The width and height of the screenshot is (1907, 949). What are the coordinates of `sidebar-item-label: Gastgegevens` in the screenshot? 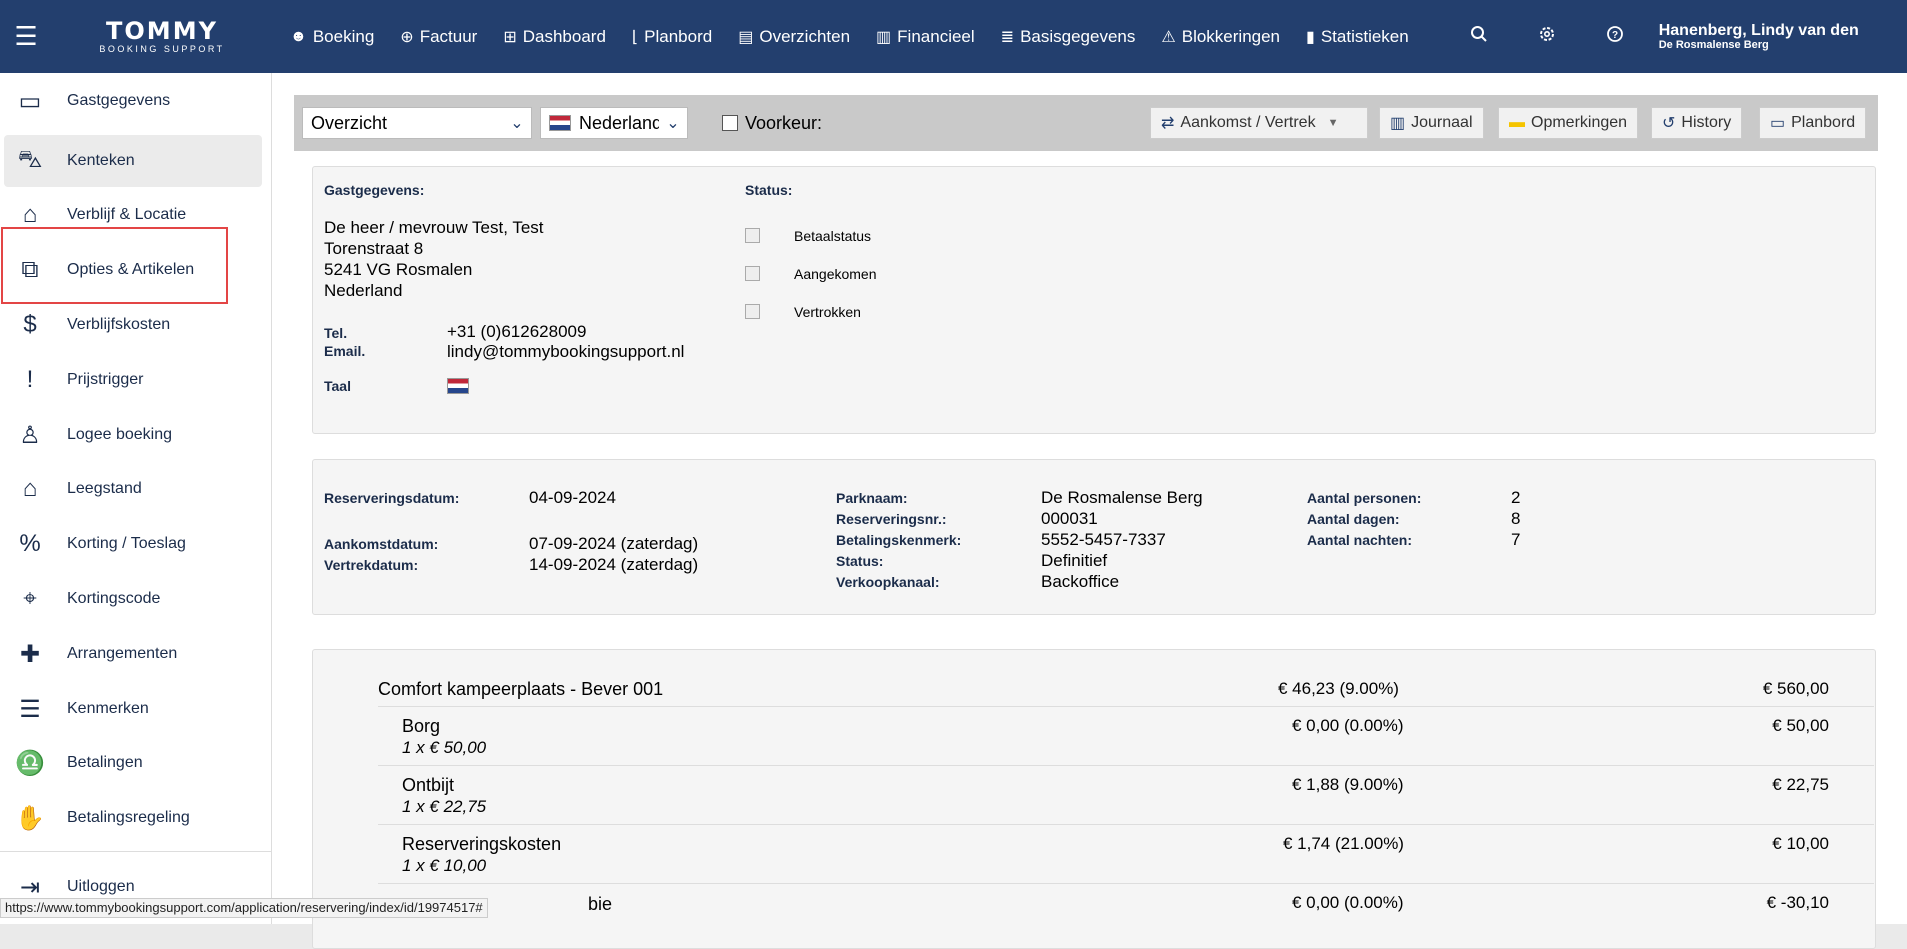 It's located at (119, 100).